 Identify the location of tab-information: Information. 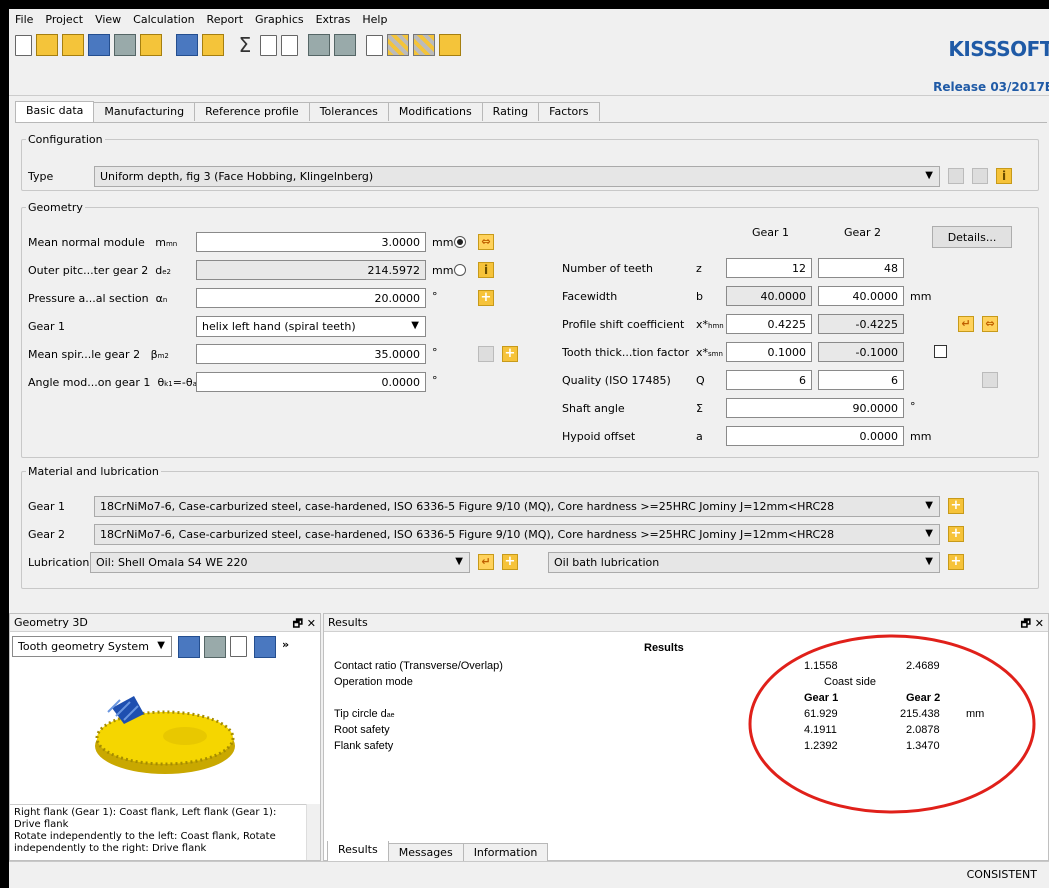
(505, 853).